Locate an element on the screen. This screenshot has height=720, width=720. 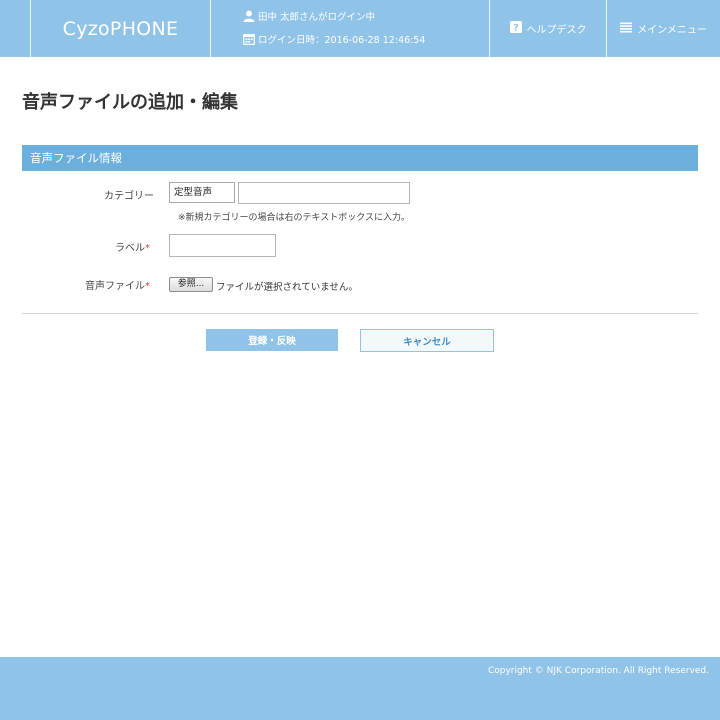
app-logo: CyzoPHONE is located at coordinates (120, 28).